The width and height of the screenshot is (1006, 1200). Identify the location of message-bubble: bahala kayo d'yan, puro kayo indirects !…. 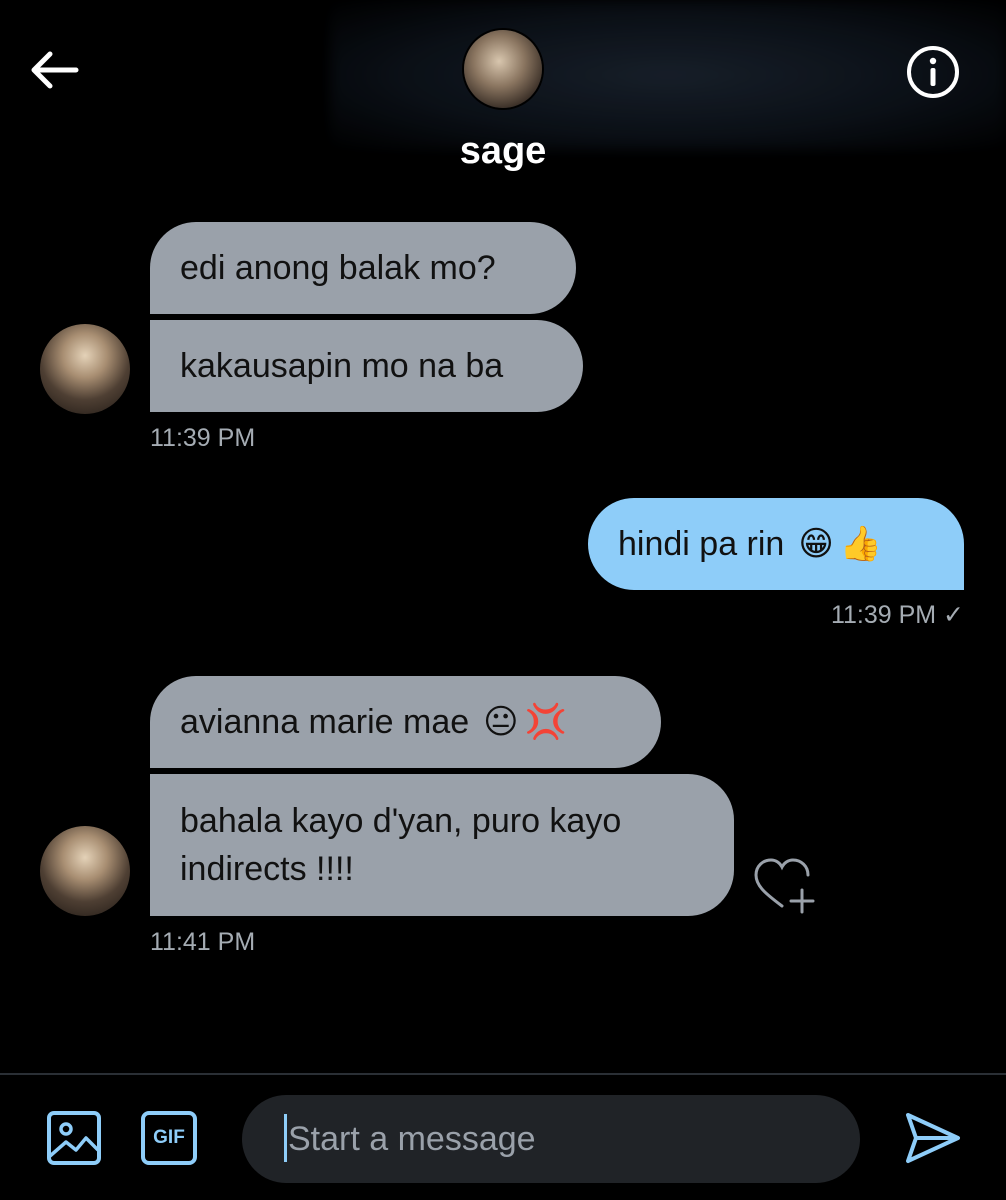
(442, 845).